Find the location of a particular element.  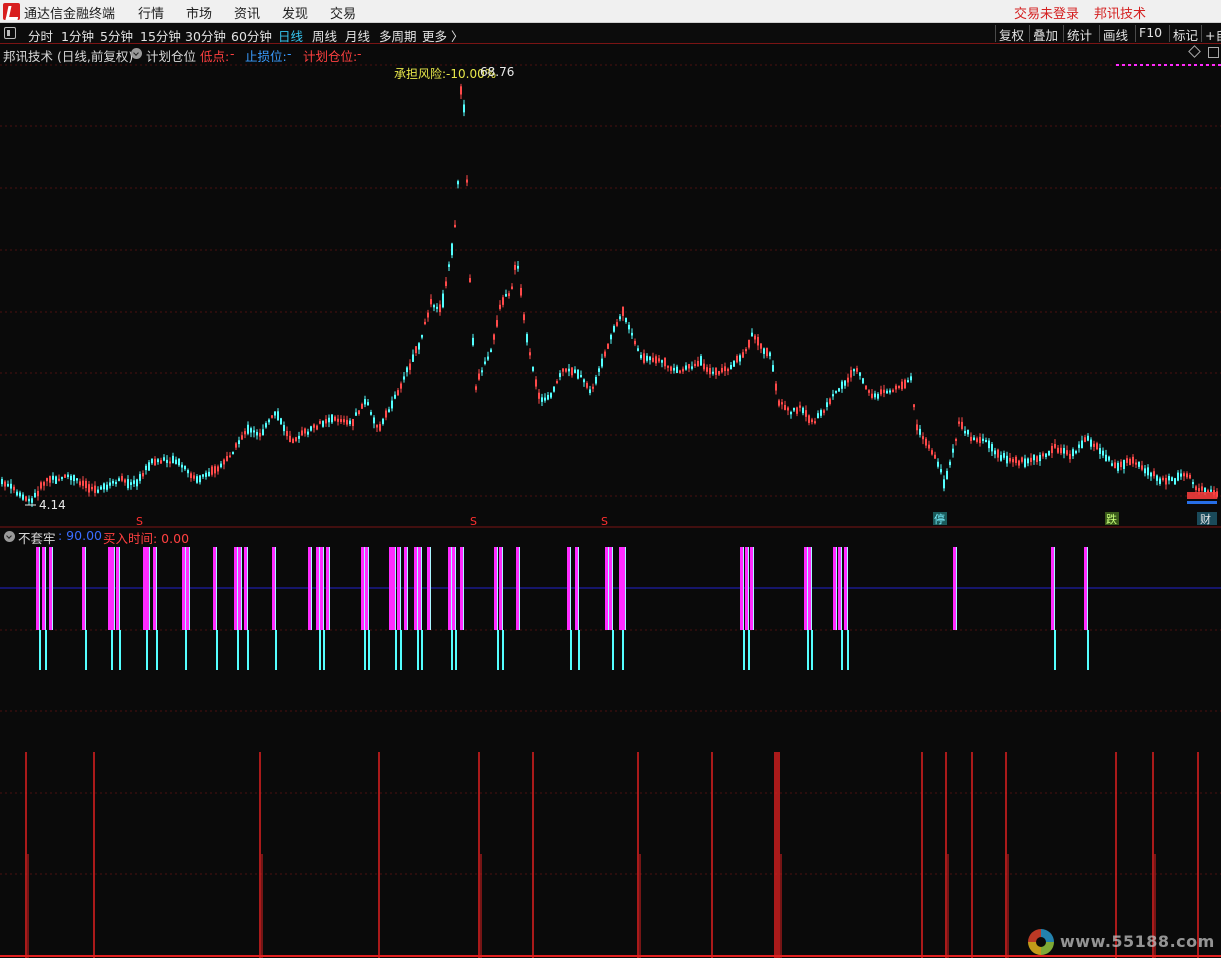

menu-trade: 交易 is located at coordinates (343, 12).